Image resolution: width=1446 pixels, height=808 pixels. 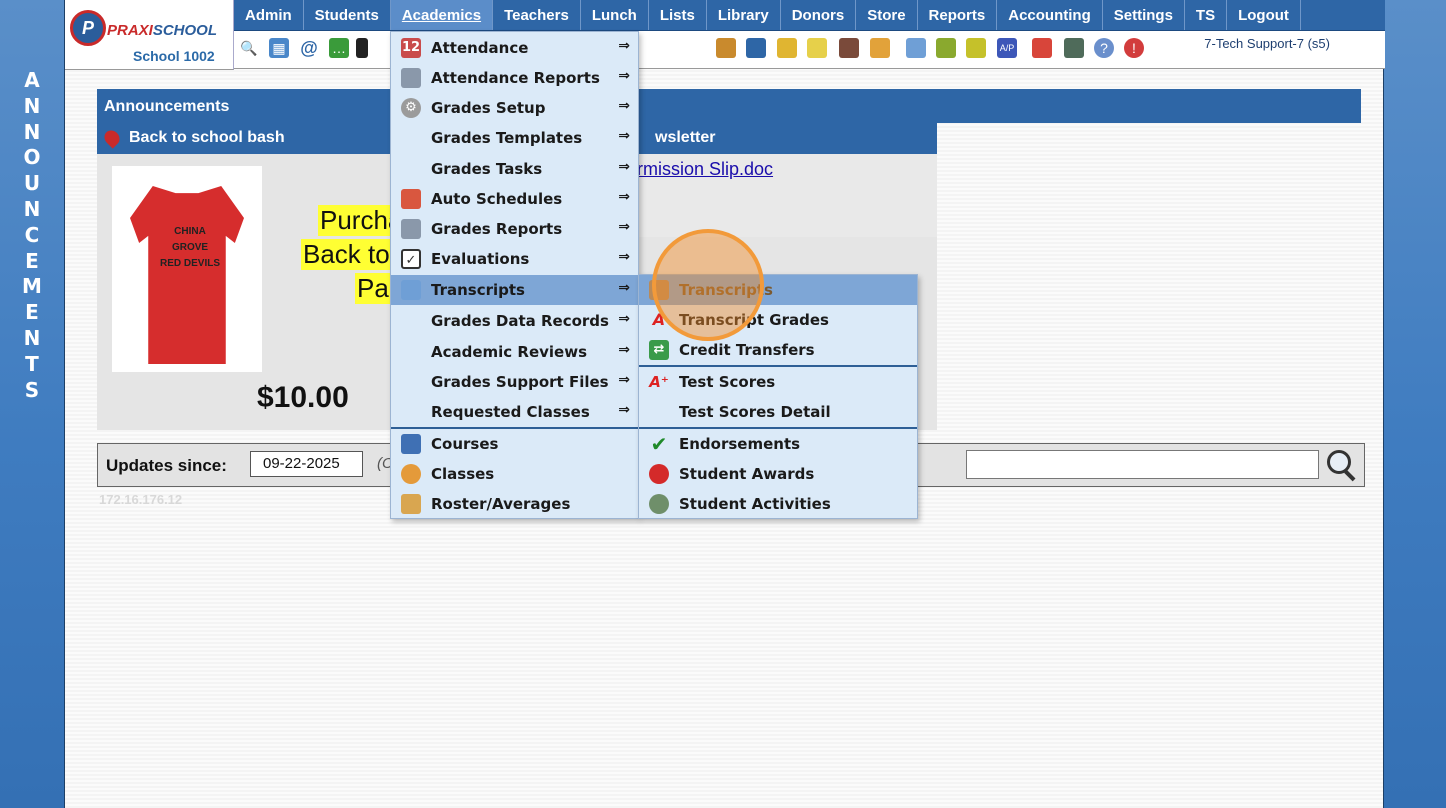 I want to click on menu-students: Students, so click(x=347, y=15).